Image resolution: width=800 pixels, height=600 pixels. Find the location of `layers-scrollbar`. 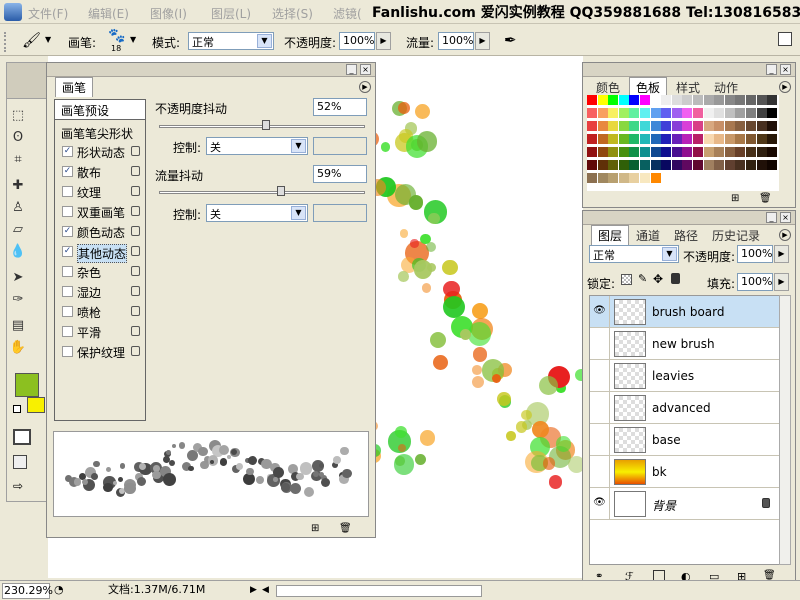

layers-scrollbar is located at coordinates (785, 430).